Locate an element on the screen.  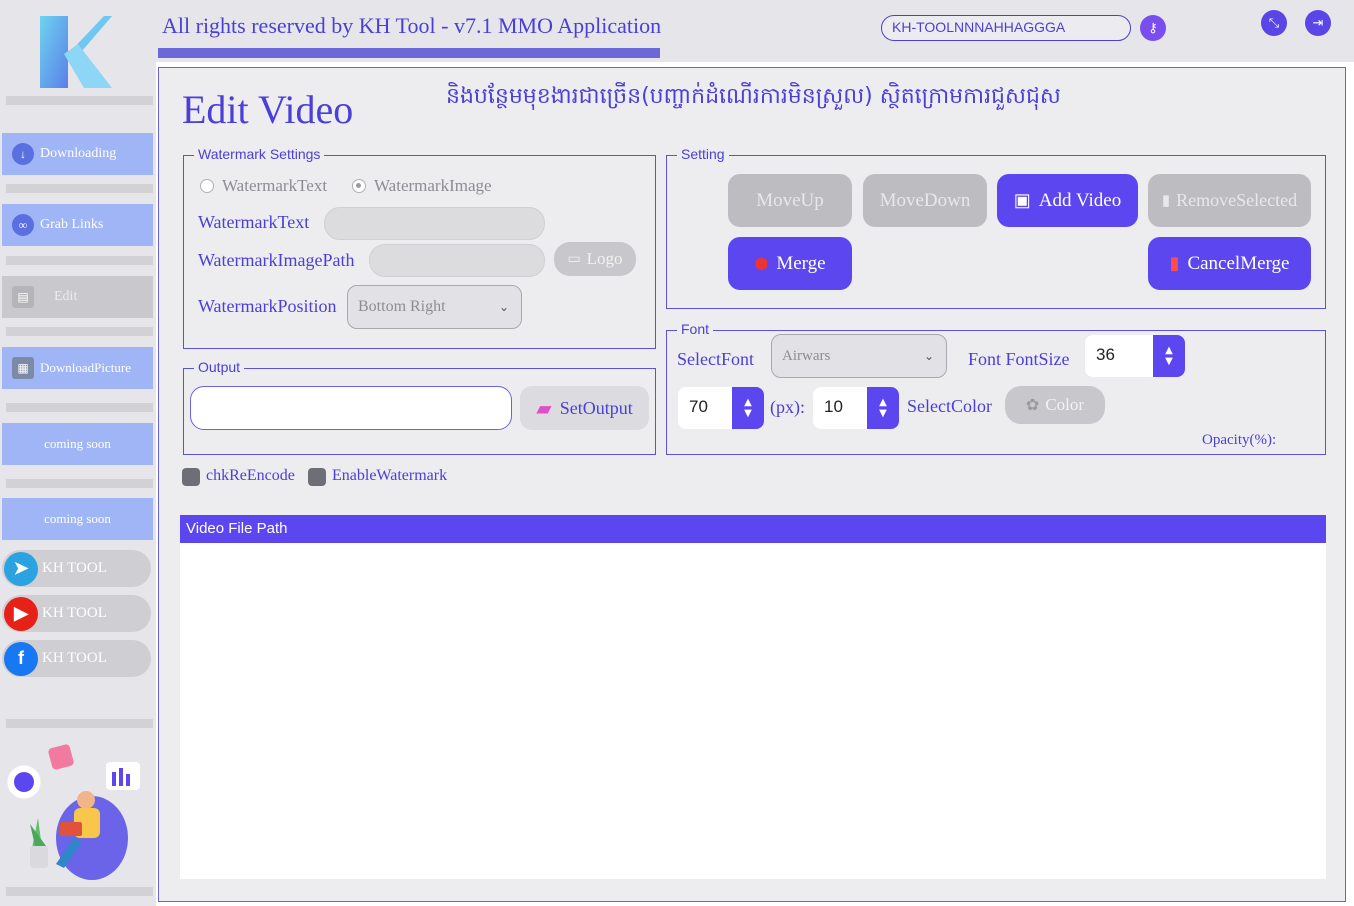
telegram-link: ➤ KH TOOL is located at coordinates (76, 568).